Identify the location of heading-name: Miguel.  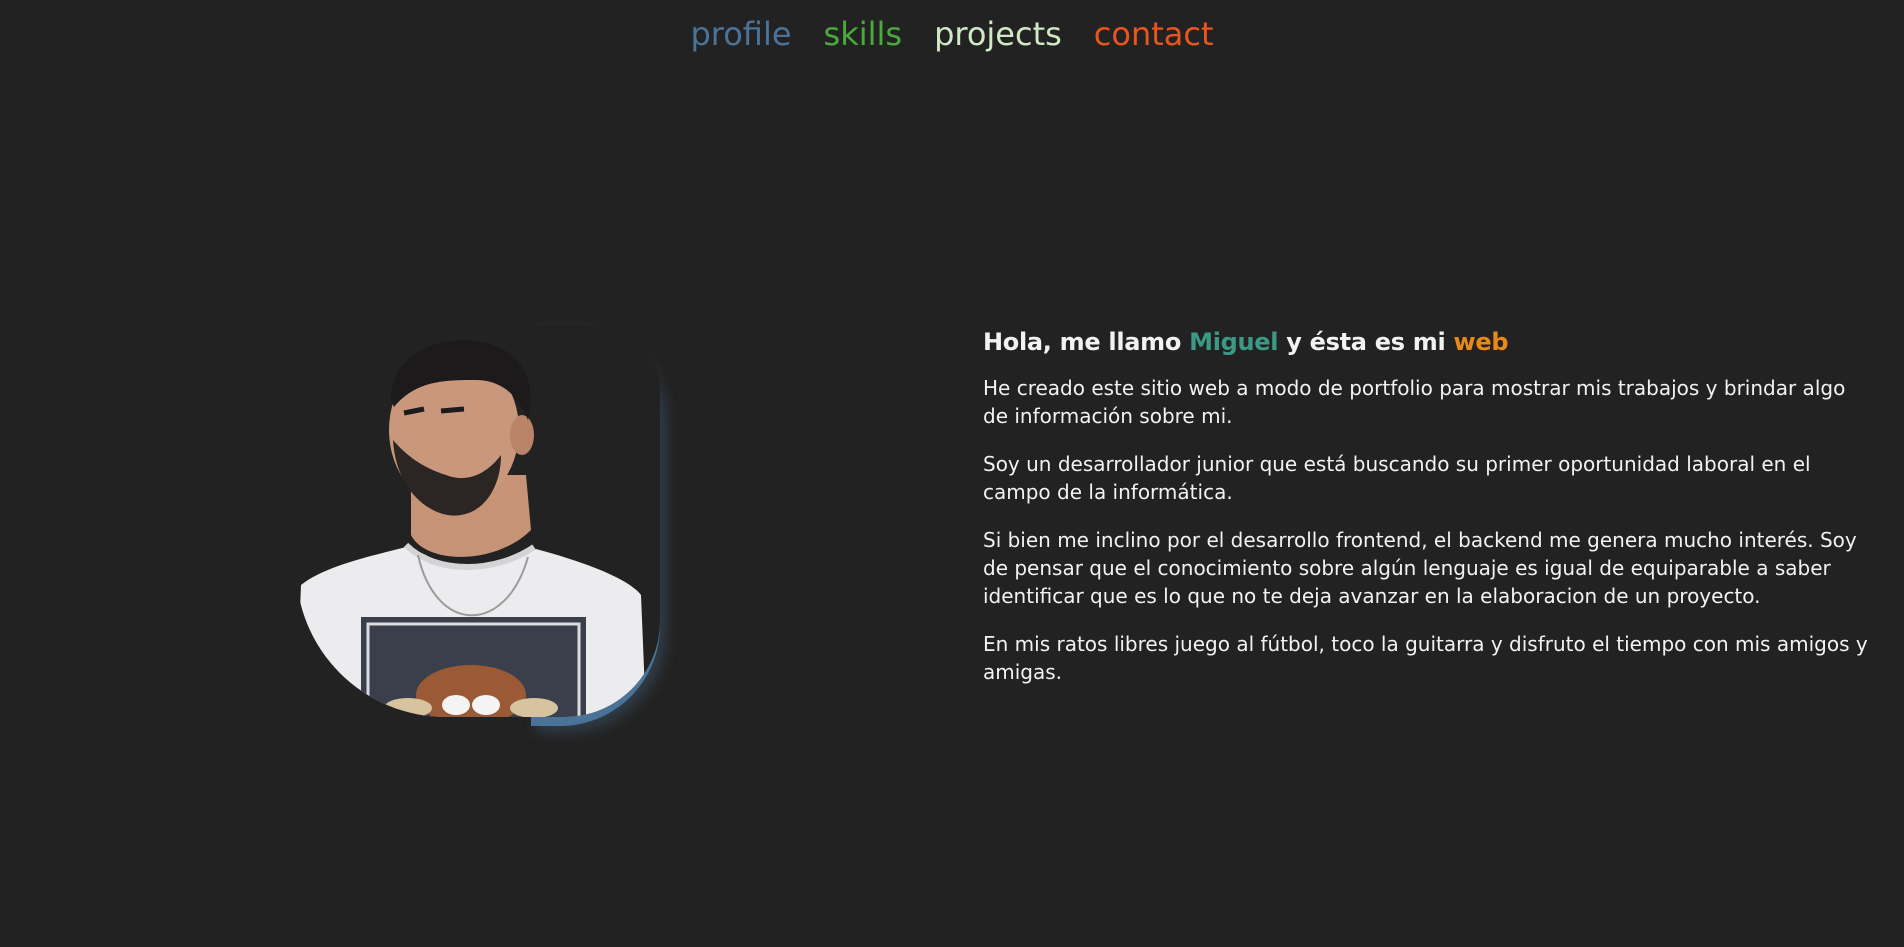
(1234, 342).